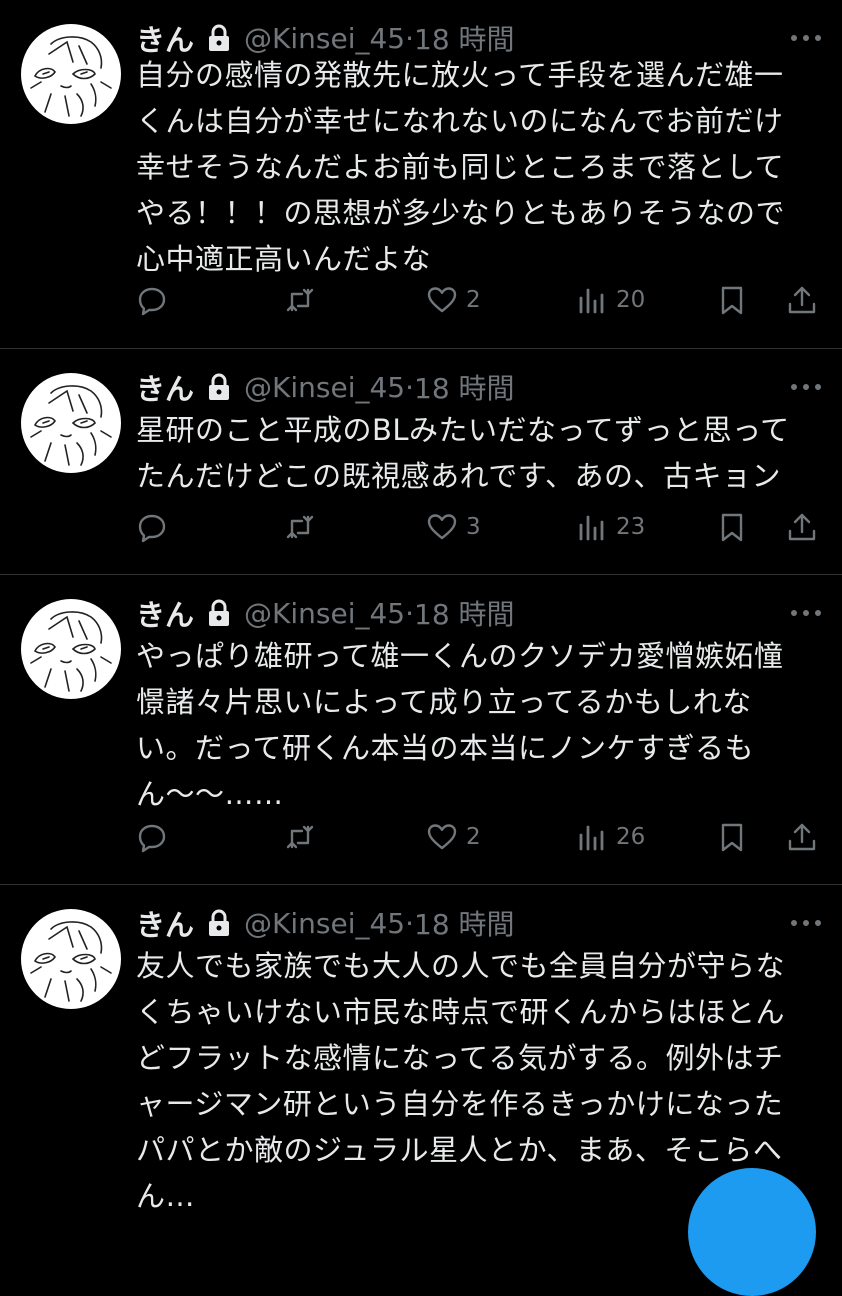 The width and height of the screenshot is (842, 1296). What do you see at coordinates (631, 837) in the screenshot?
I see `view-count: 26` at bounding box center [631, 837].